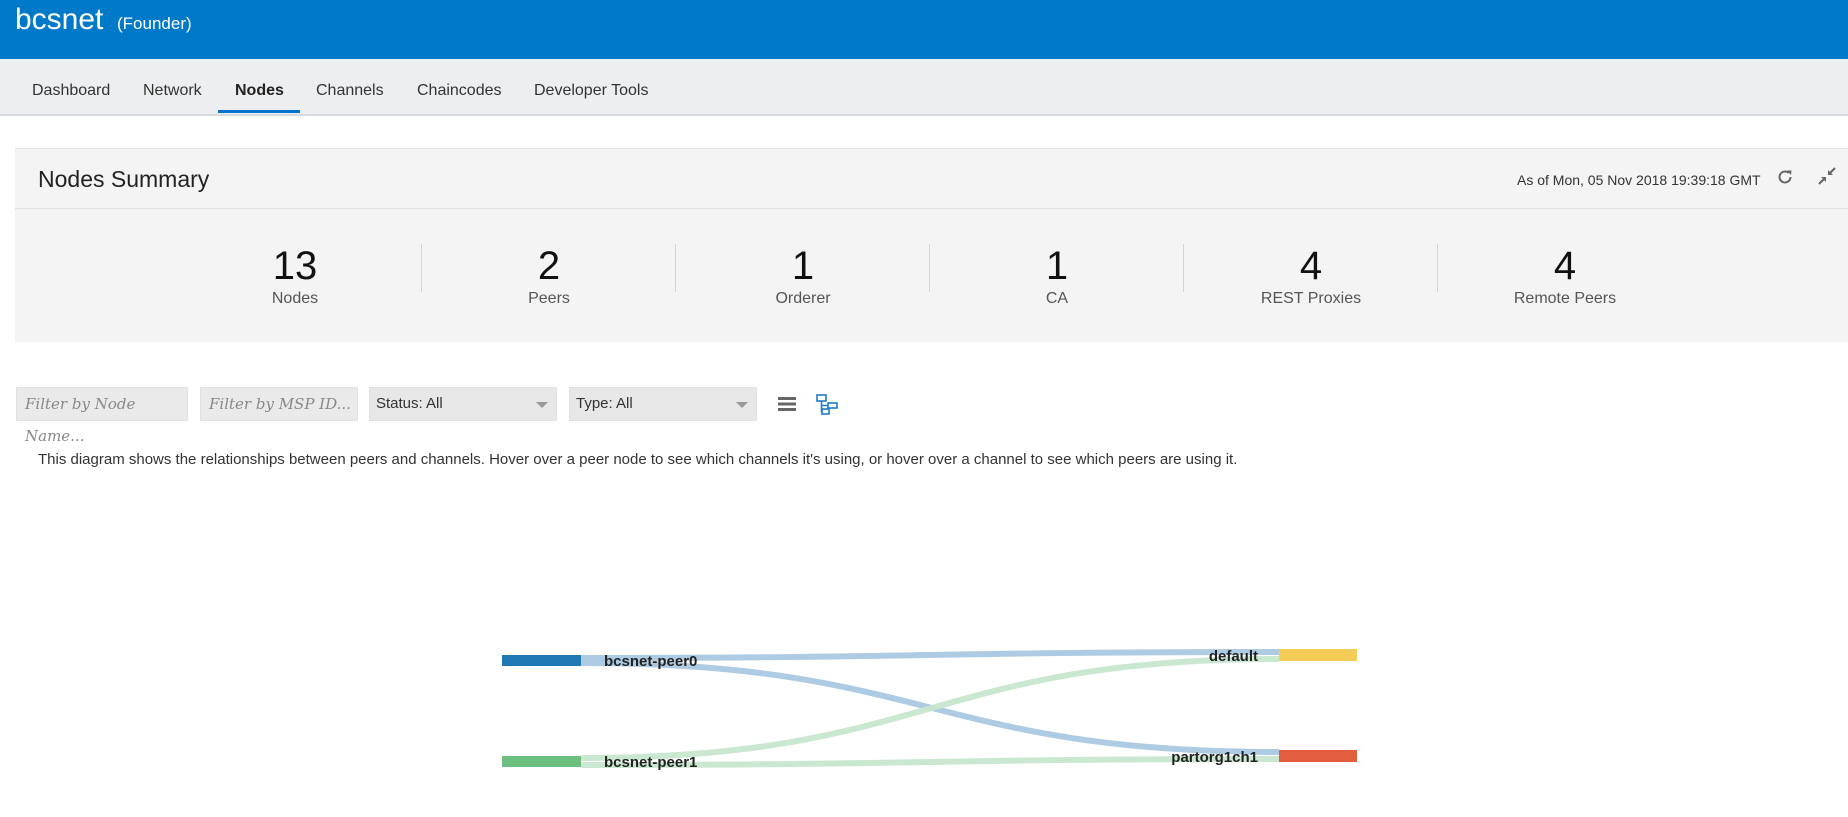  Describe the element at coordinates (1057, 298) in the screenshot. I see `stat-label: CA` at that location.